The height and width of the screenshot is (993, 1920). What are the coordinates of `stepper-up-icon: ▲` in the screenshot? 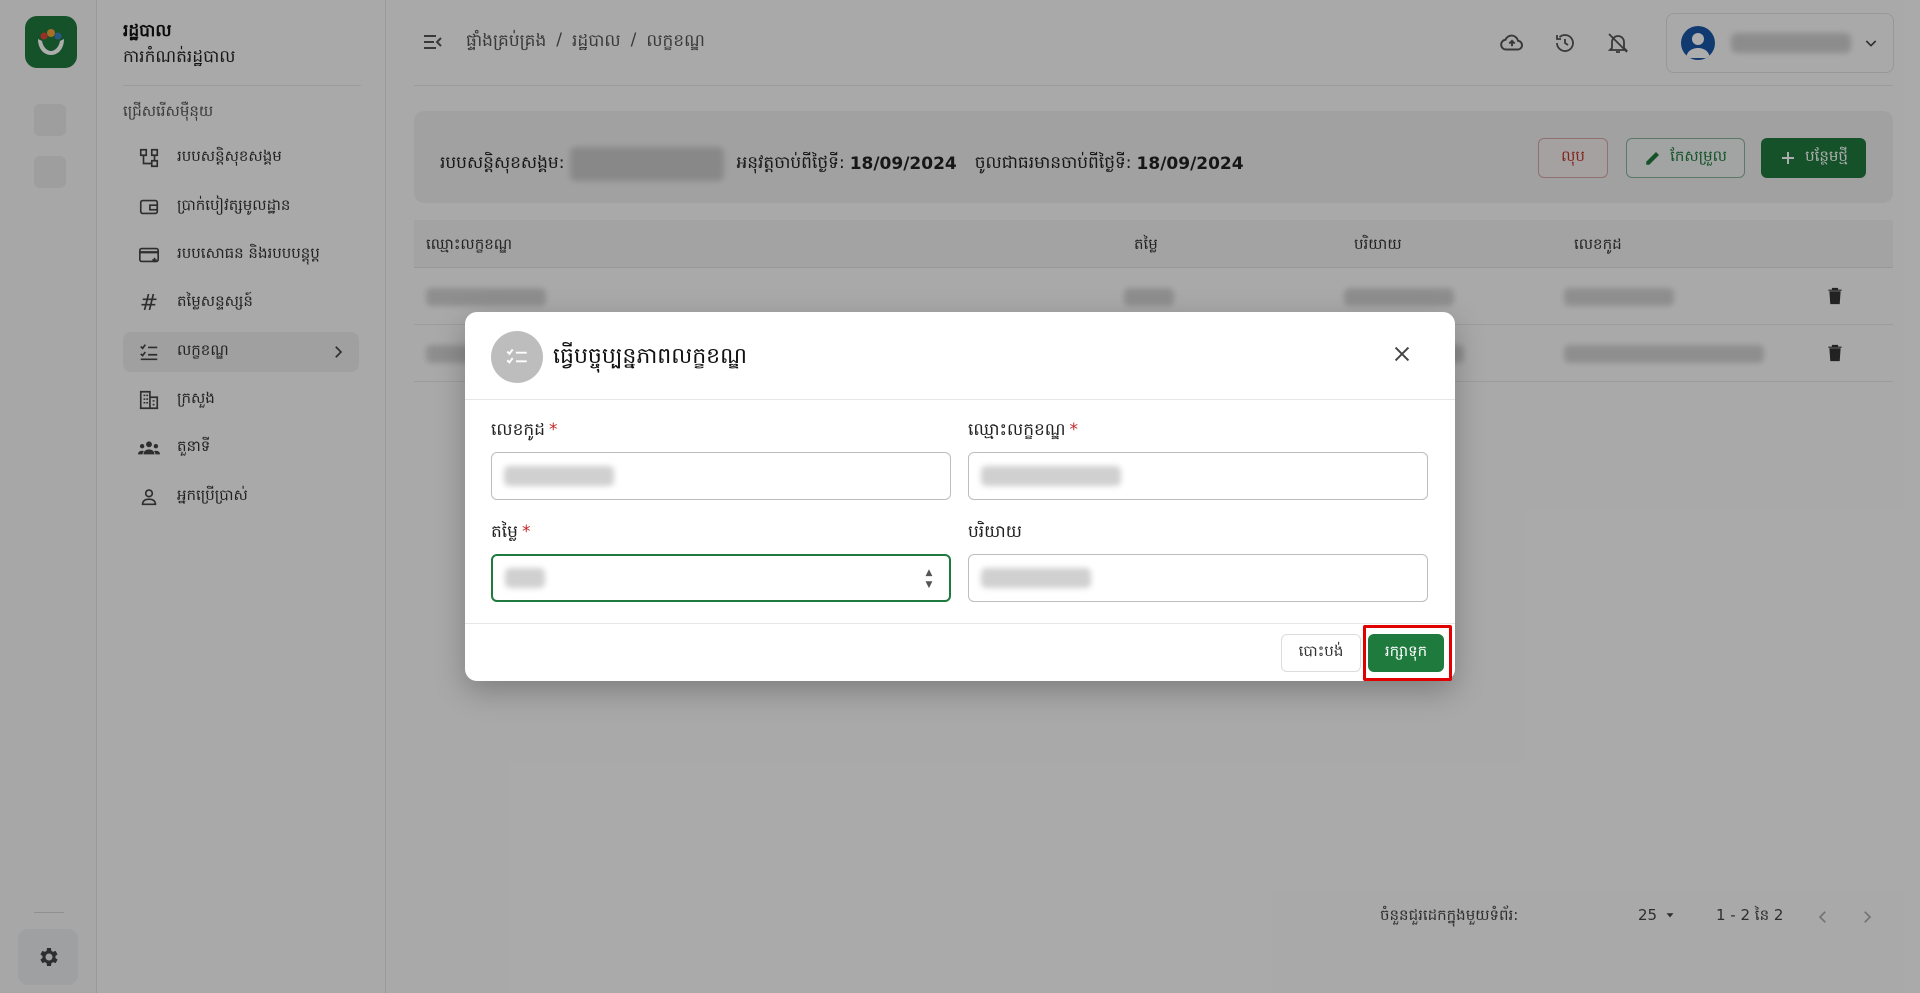 It's located at (929, 573).